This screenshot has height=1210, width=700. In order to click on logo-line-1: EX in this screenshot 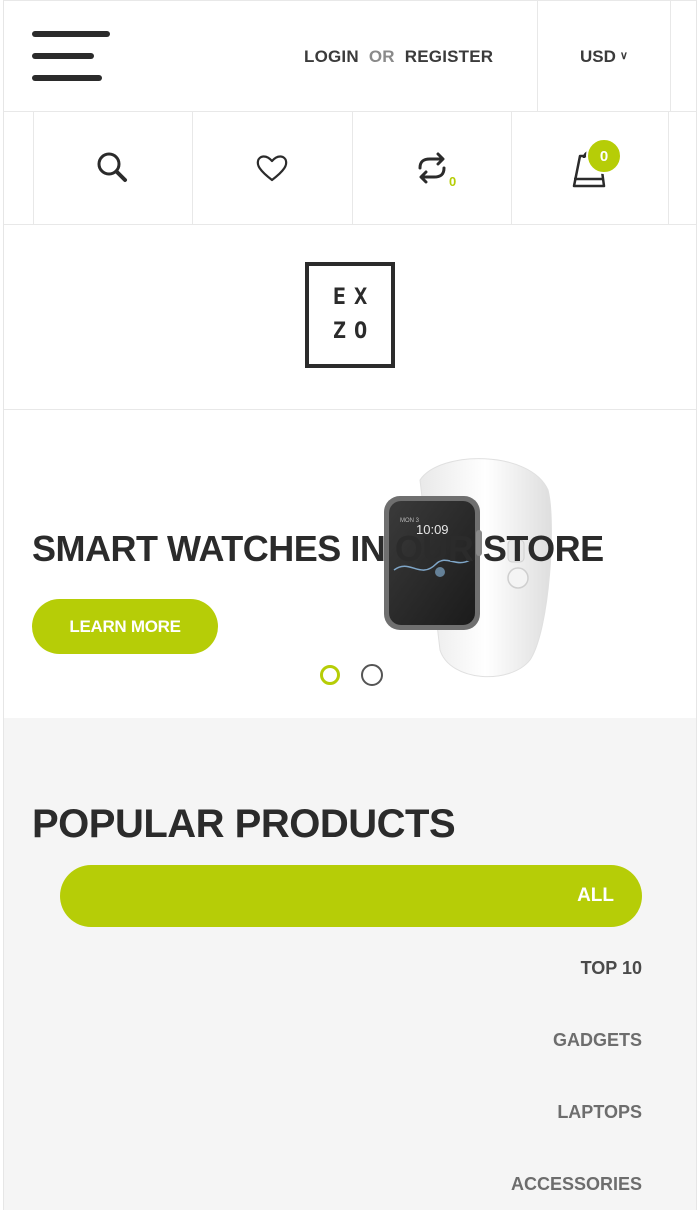, I will do `click(354, 297)`.